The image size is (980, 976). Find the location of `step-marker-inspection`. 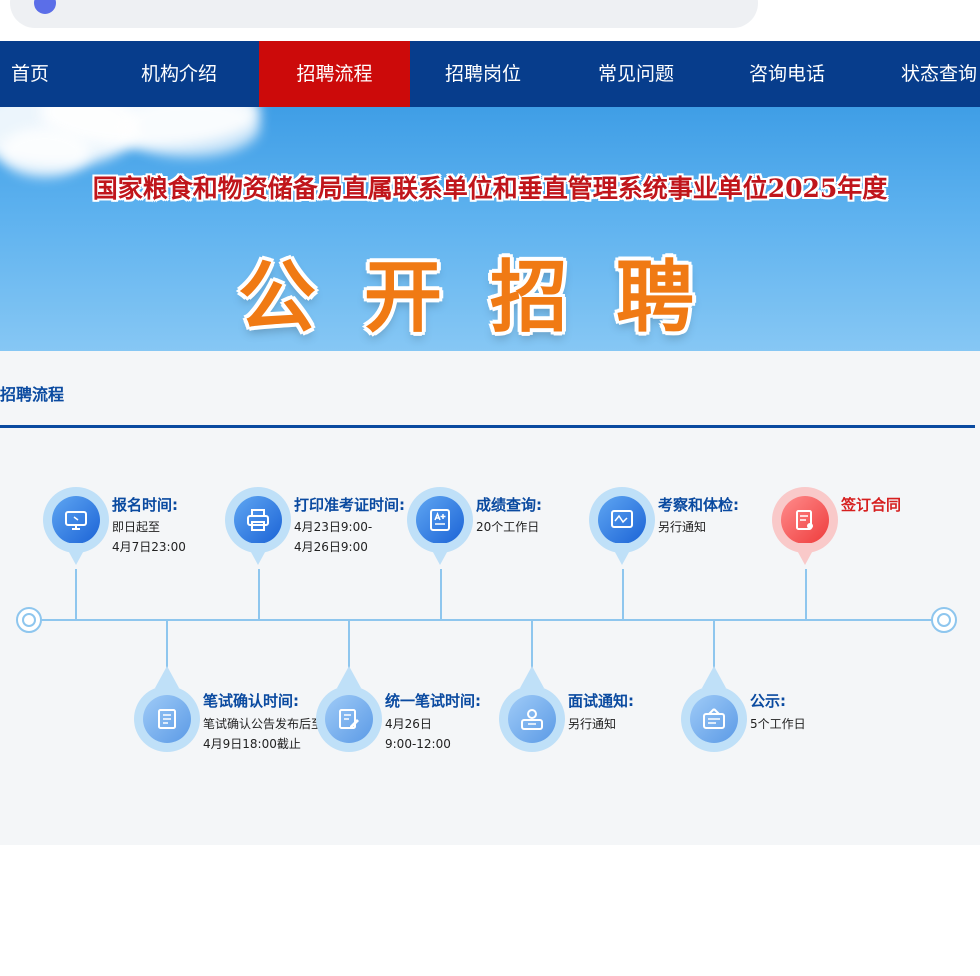

step-marker-inspection is located at coordinates (622, 526).